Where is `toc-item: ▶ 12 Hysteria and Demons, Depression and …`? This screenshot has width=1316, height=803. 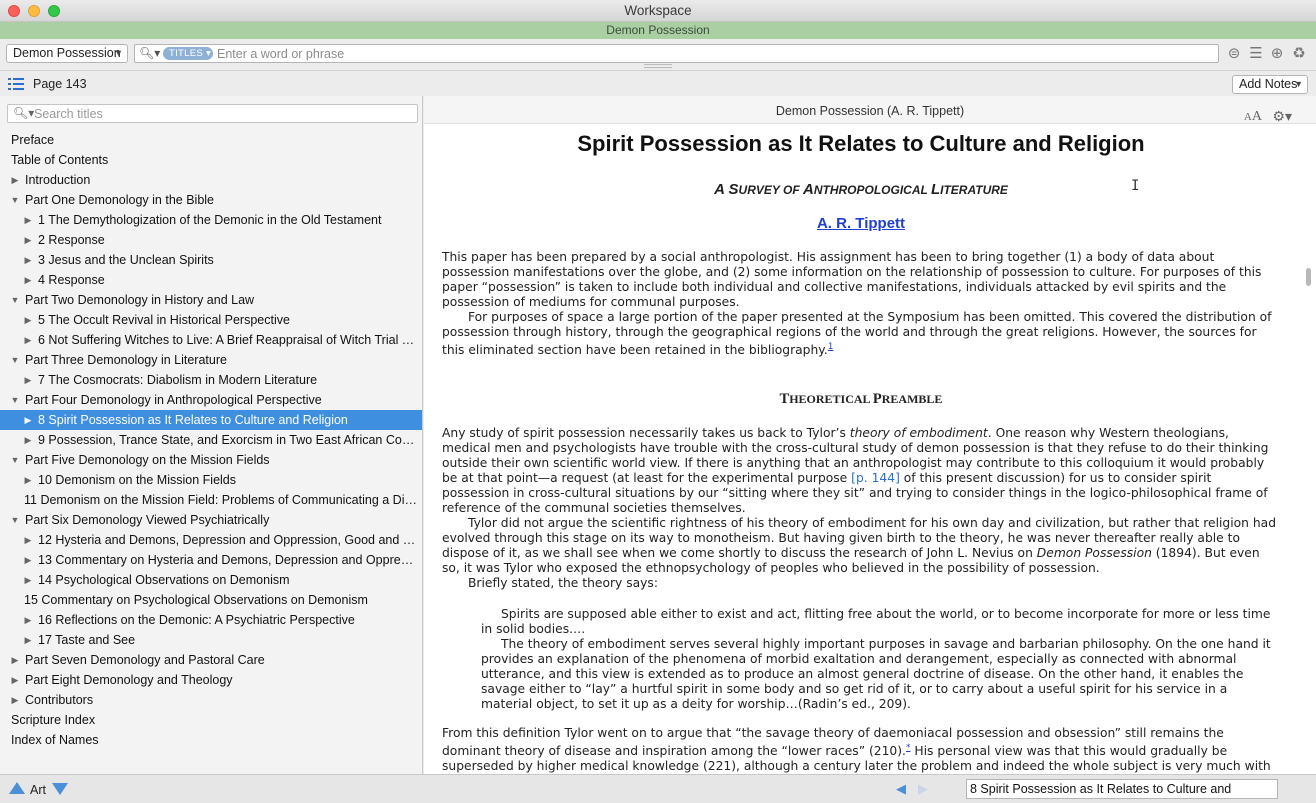
toc-item: ▶ 12 Hysteria and Demons, Depression and … is located at coordinates (211, 540).